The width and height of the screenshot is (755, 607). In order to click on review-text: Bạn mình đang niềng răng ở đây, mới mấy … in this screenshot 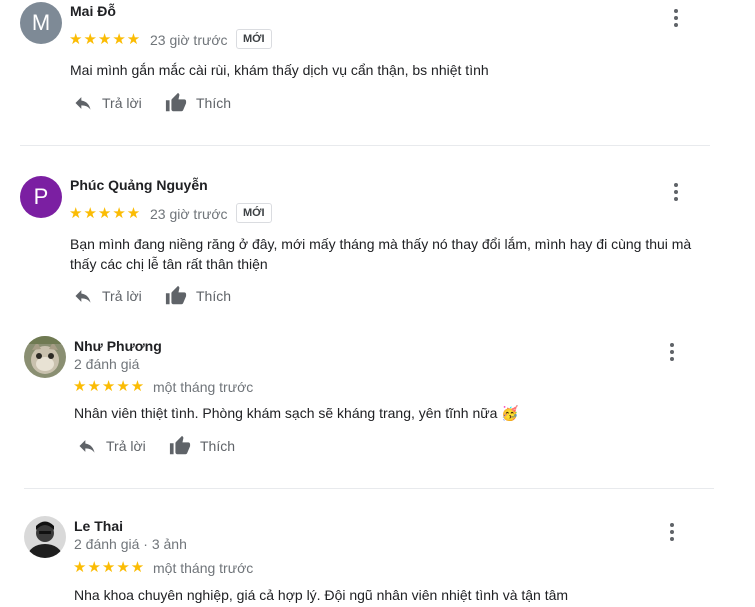, I will do `click(381, 254)`.